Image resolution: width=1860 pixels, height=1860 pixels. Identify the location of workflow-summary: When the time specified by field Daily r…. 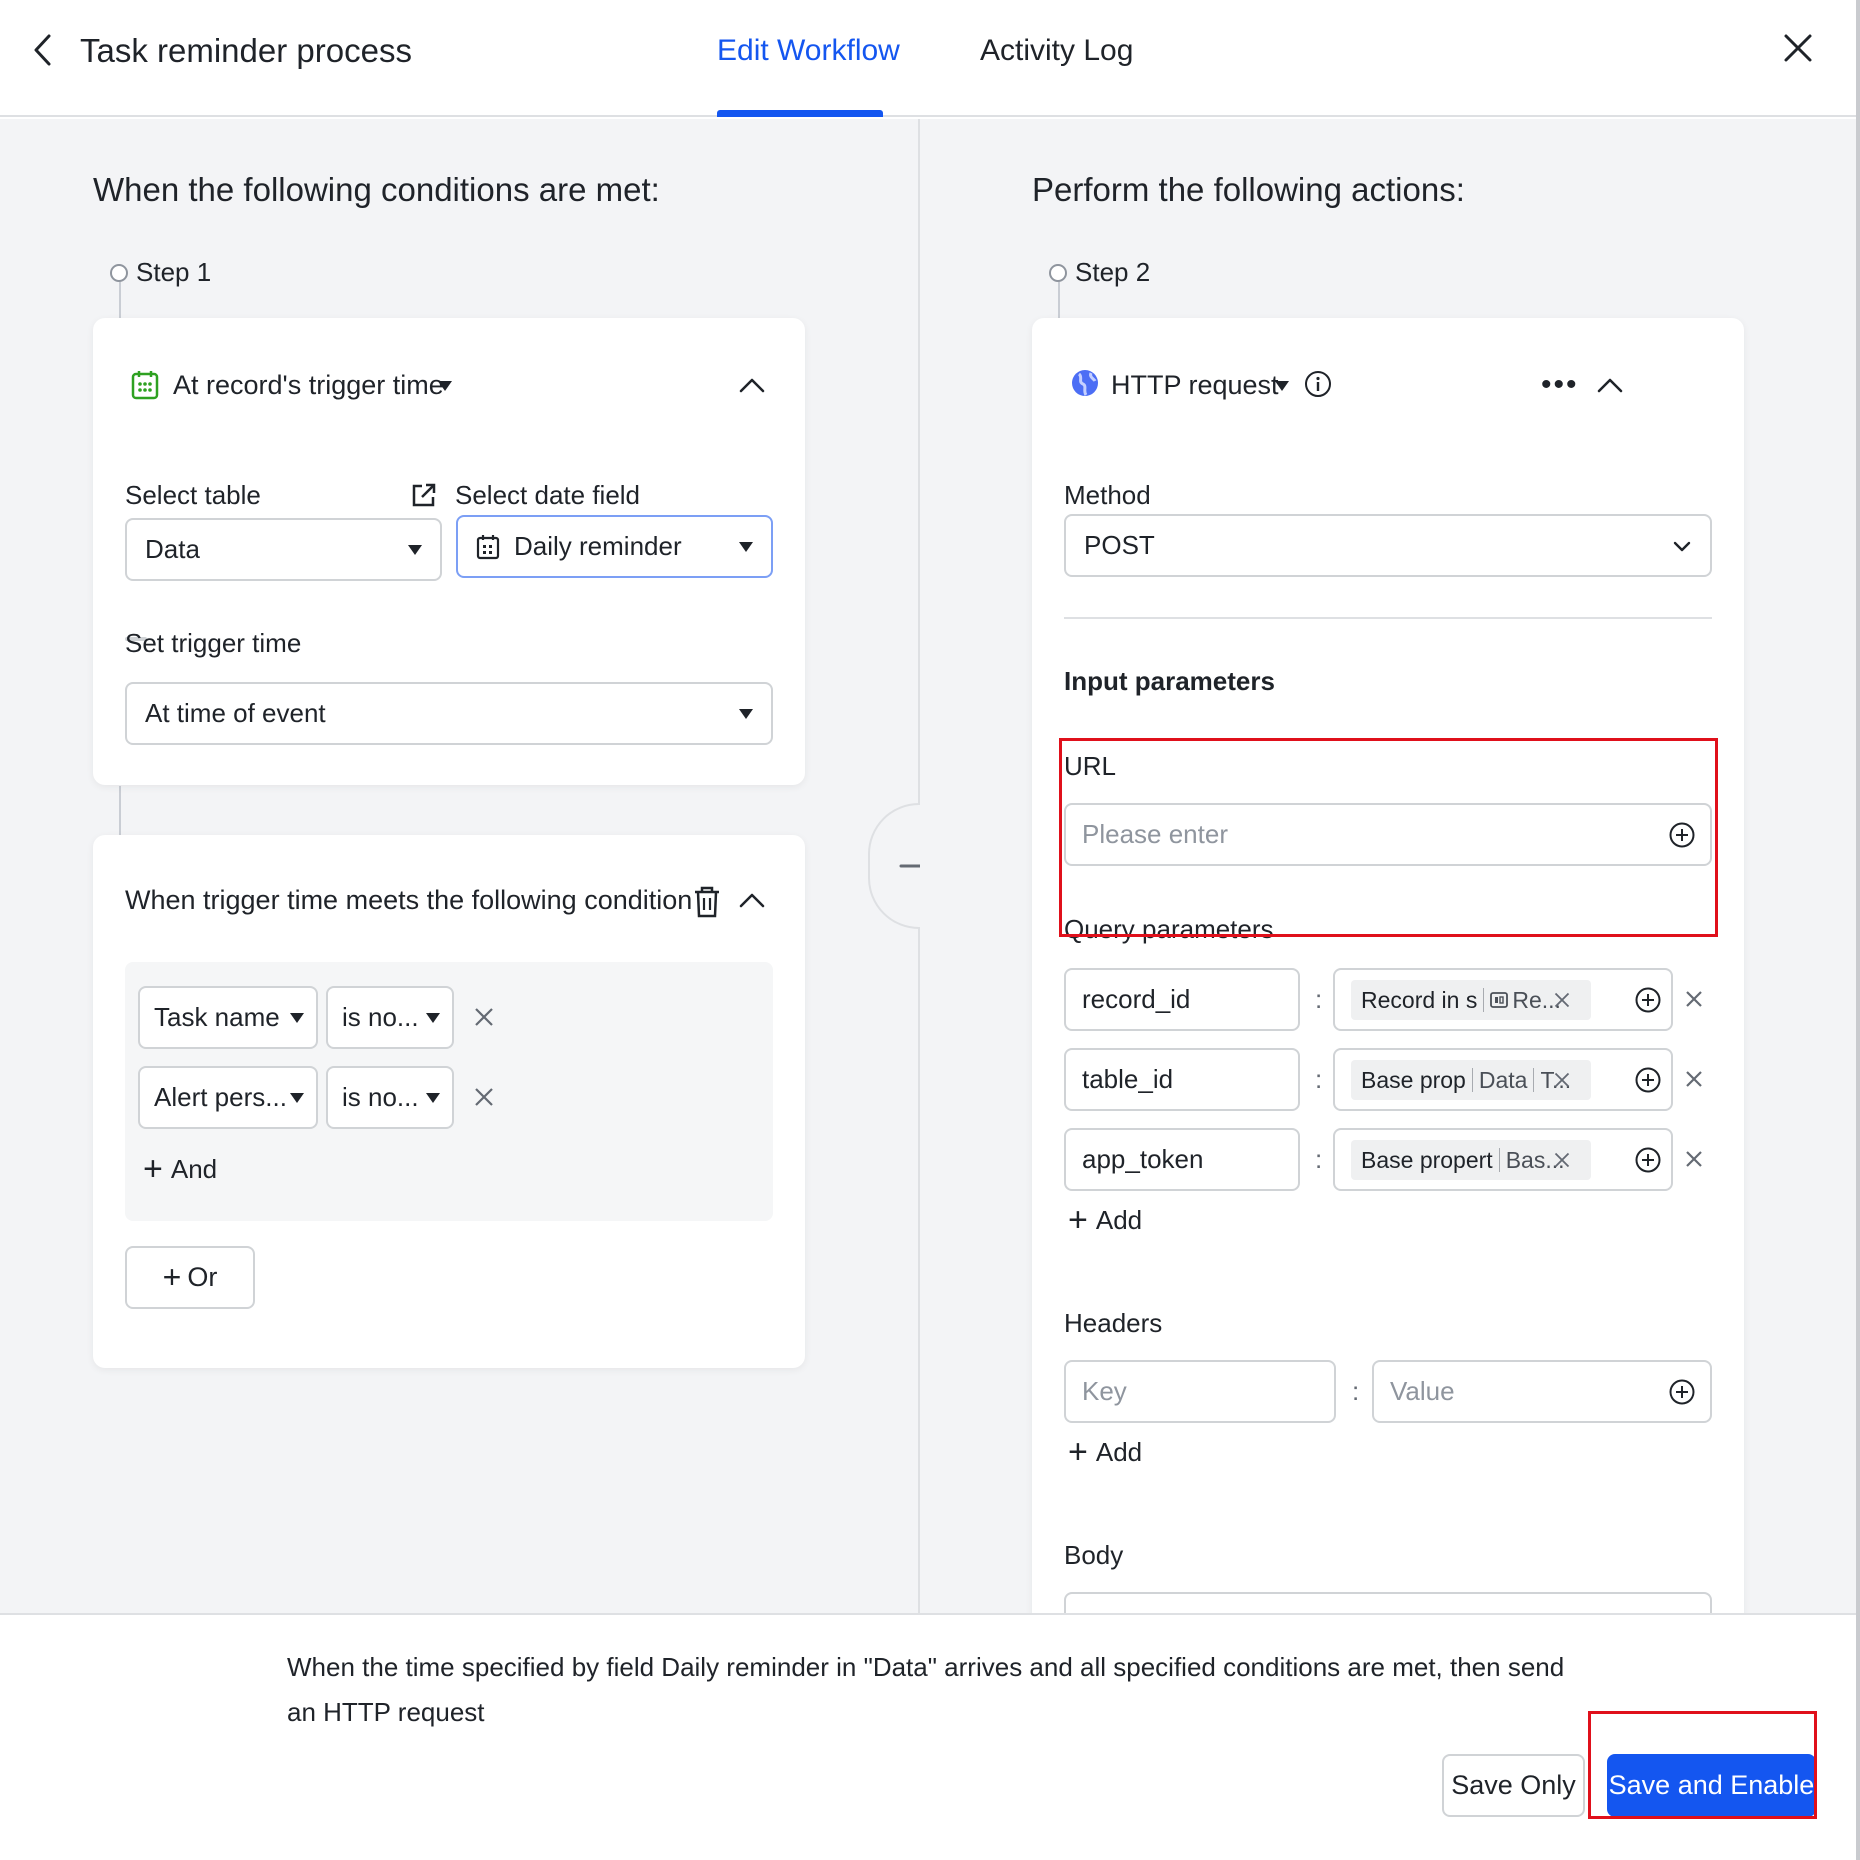
(926, 1689).